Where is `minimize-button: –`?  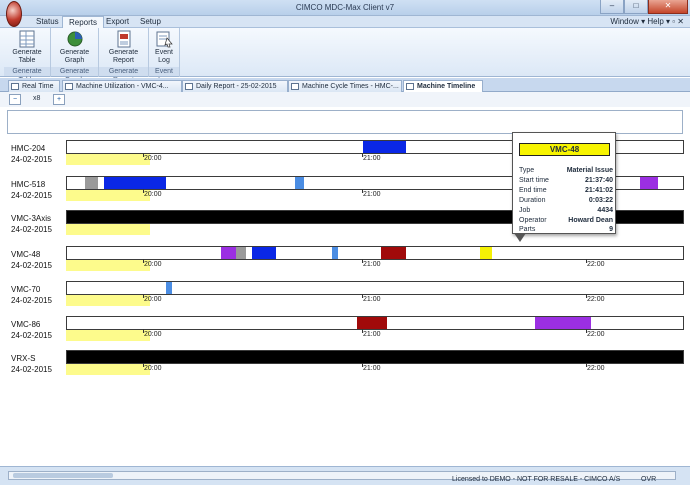 minimize-button: – is located at coordinates (612, 7).